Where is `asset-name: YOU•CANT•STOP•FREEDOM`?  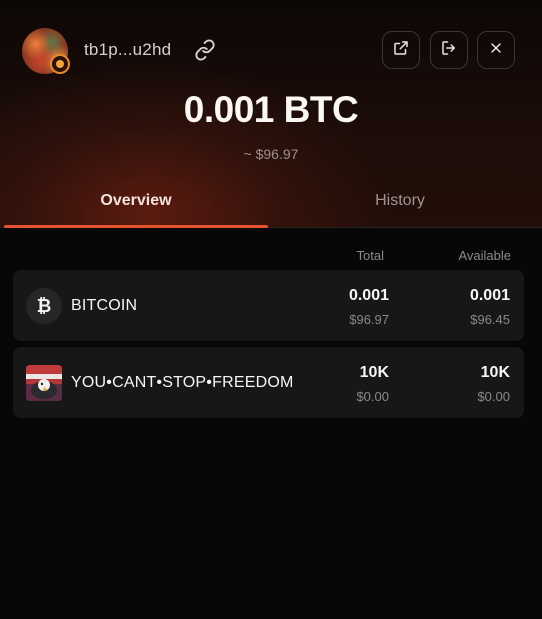
asset-name: YOU•CANT•STOP•FREEDOM is located at coordinates (182, 382).